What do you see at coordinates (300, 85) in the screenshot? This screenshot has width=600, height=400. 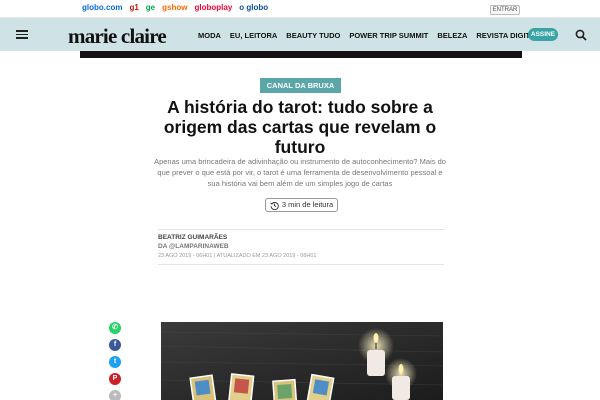 I see `category-badge: CANAL DA BRUXA` at bounding box center [300, 85].